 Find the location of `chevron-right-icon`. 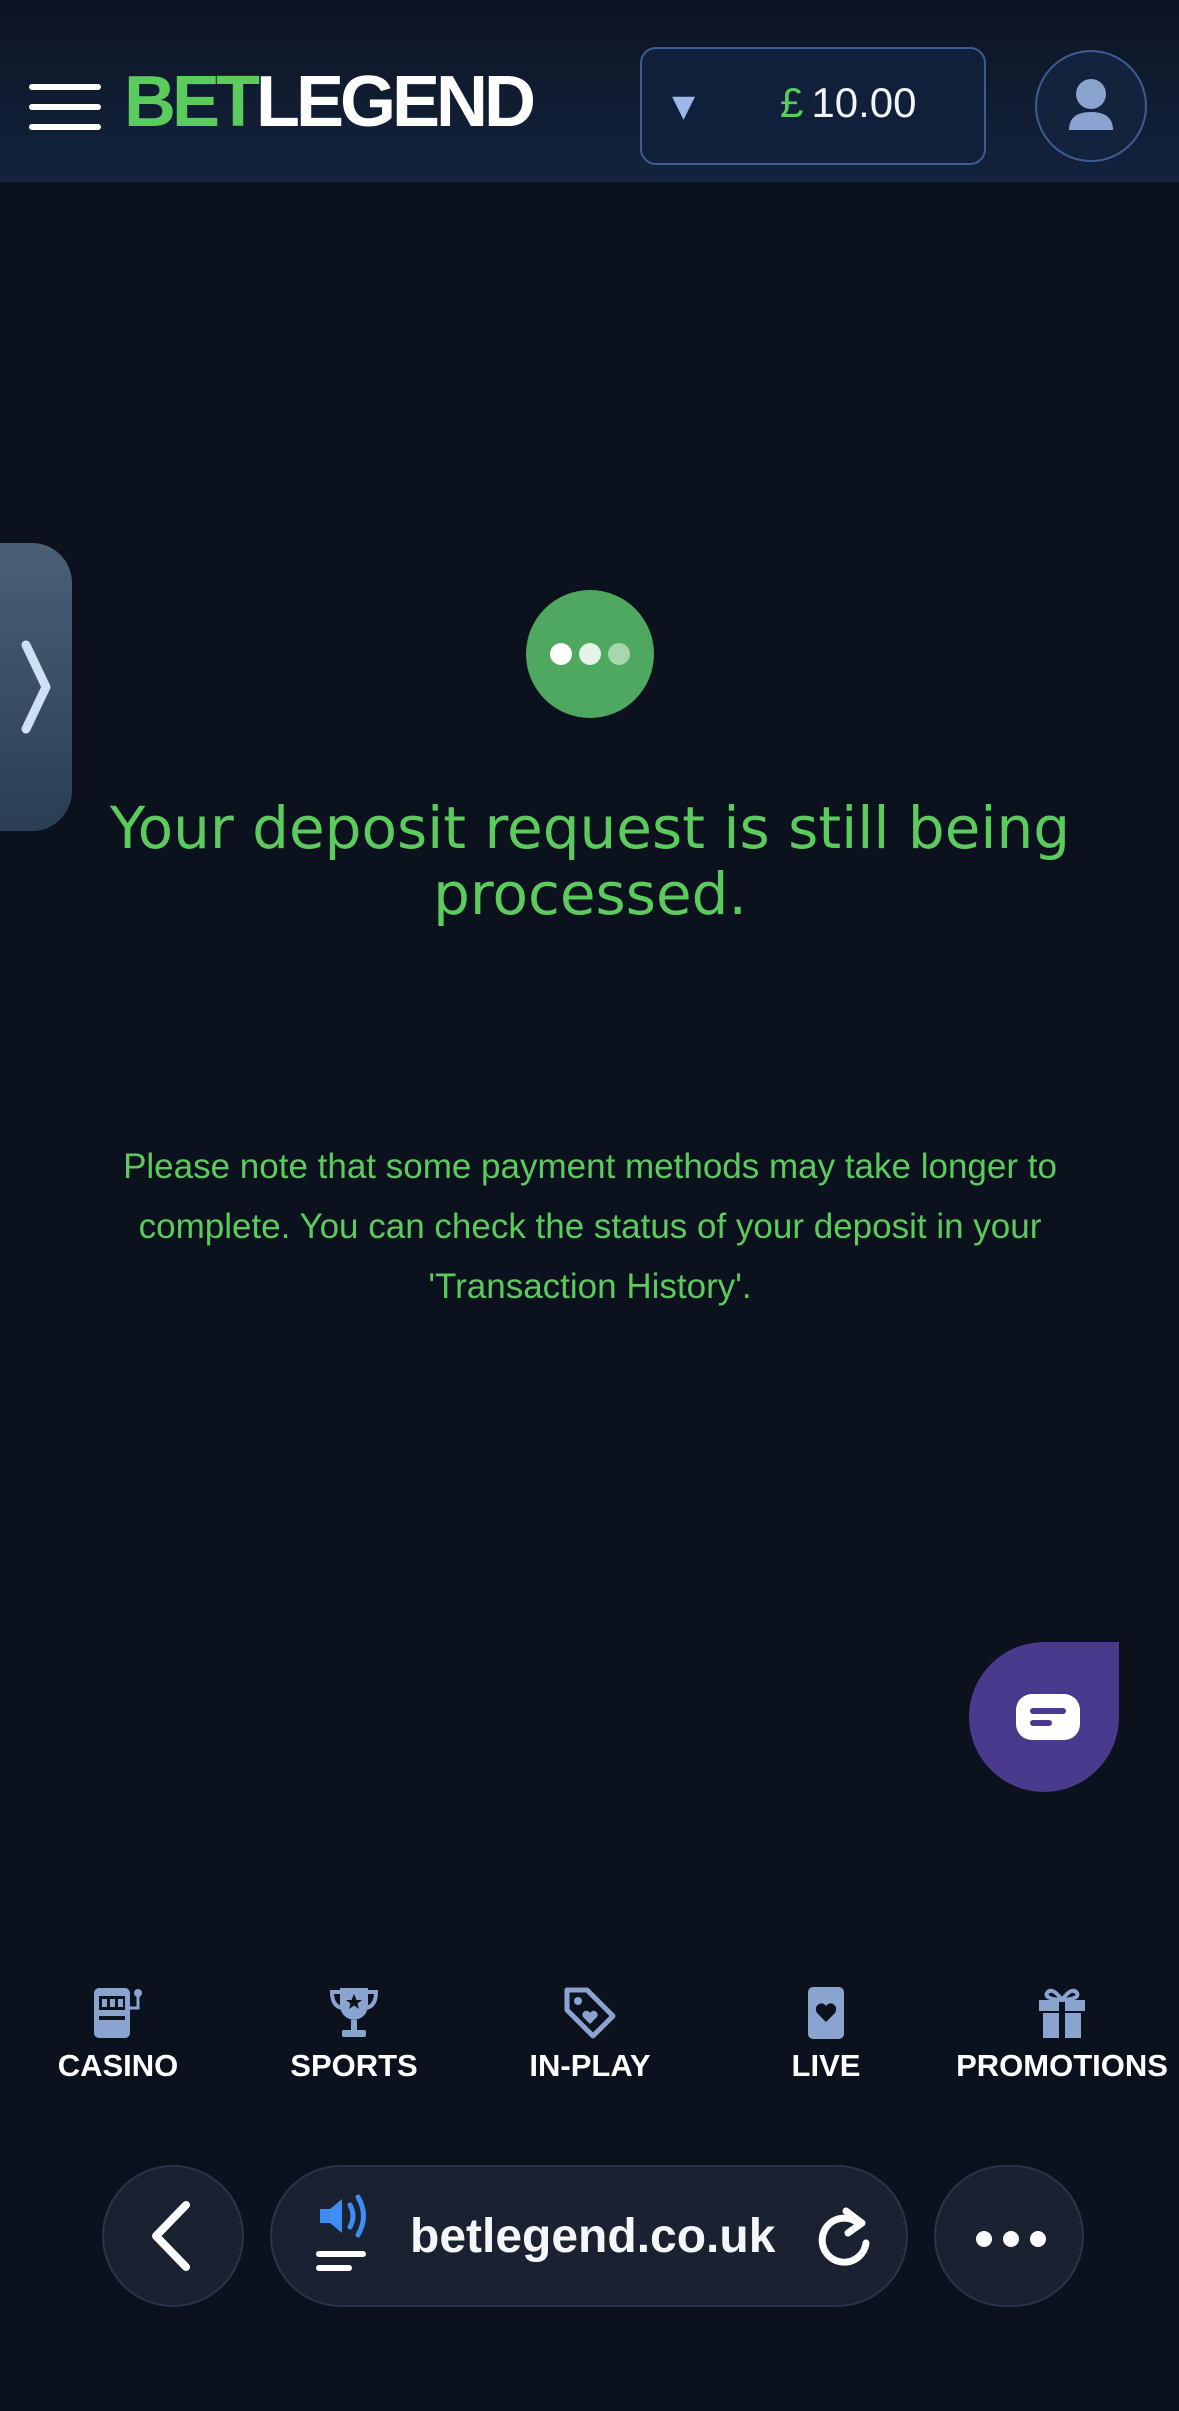

chevron-right-icon is located at coordinates (36, 687).